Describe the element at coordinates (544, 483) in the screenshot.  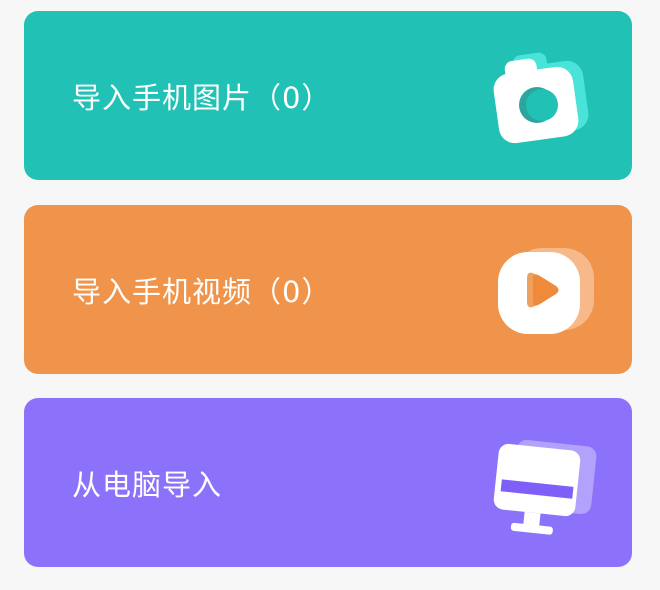
I see `computer-monitor-icon` at that location.